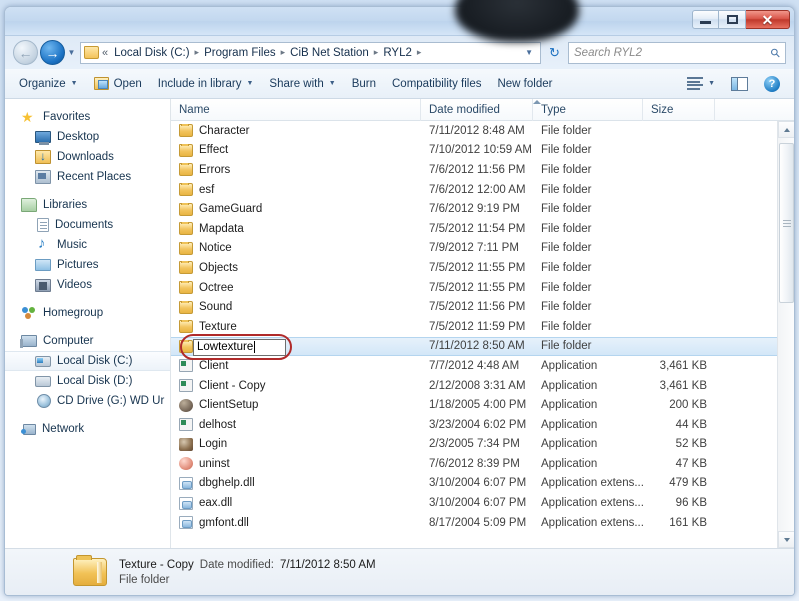 This screenshot has height=601, width=799. What do you see at coordinates (48, 84) in the screenshot?
I see `organize-button: Organize ▼` at bounding box center [48, 84].